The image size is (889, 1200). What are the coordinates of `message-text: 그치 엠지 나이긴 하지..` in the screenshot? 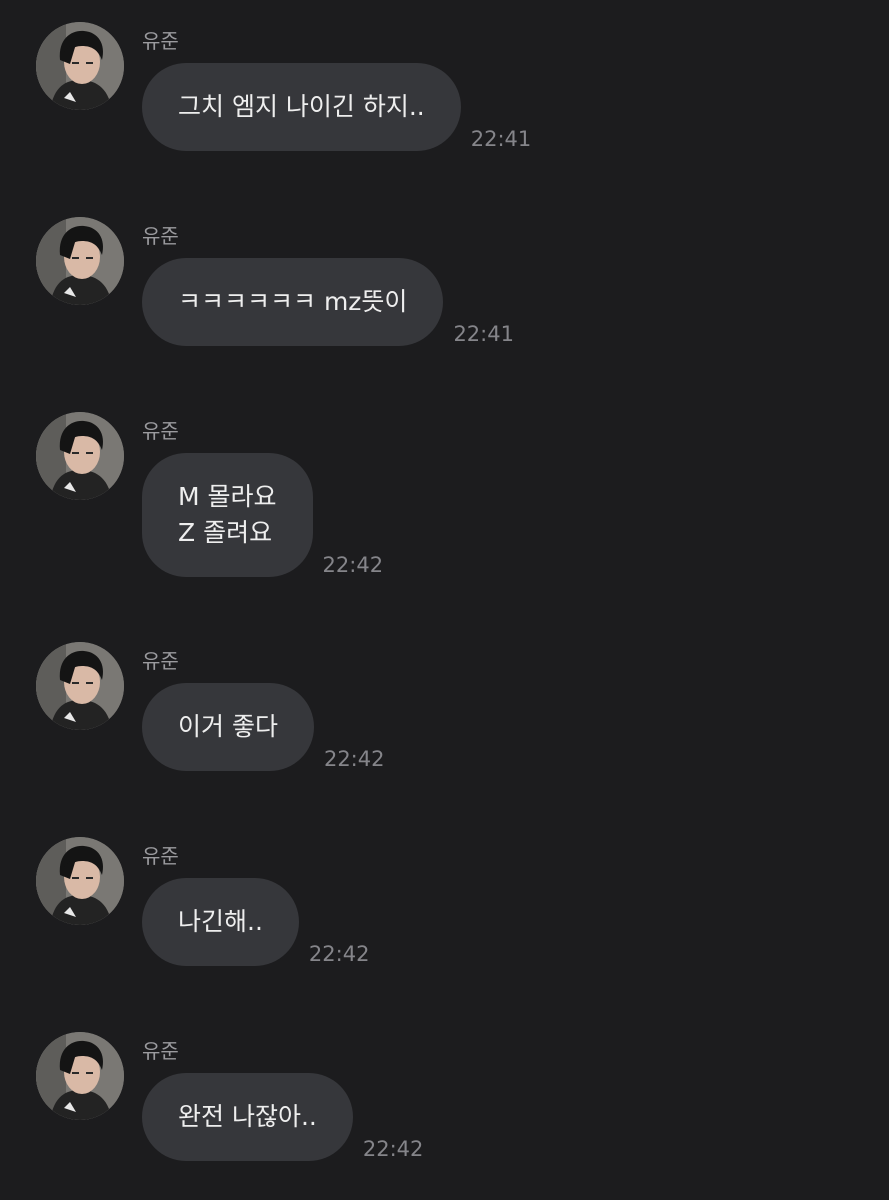 It's located at (301, 106).